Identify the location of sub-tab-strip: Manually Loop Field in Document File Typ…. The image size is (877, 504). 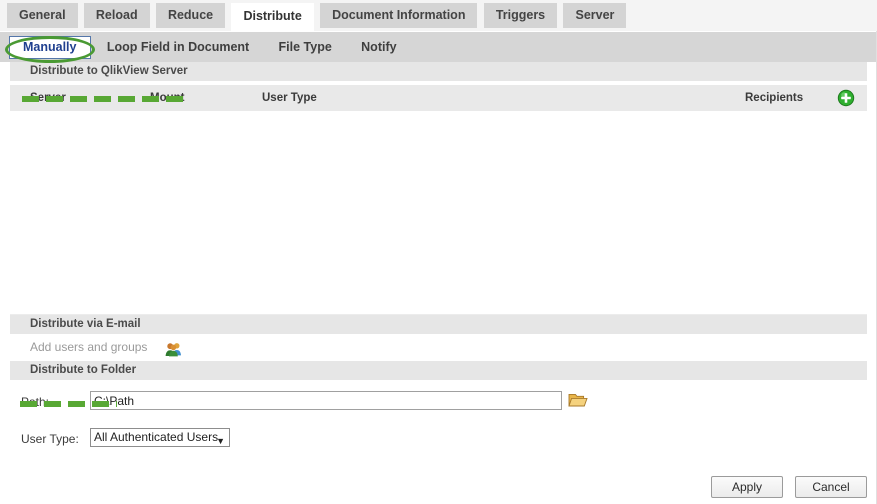
(438, 46).